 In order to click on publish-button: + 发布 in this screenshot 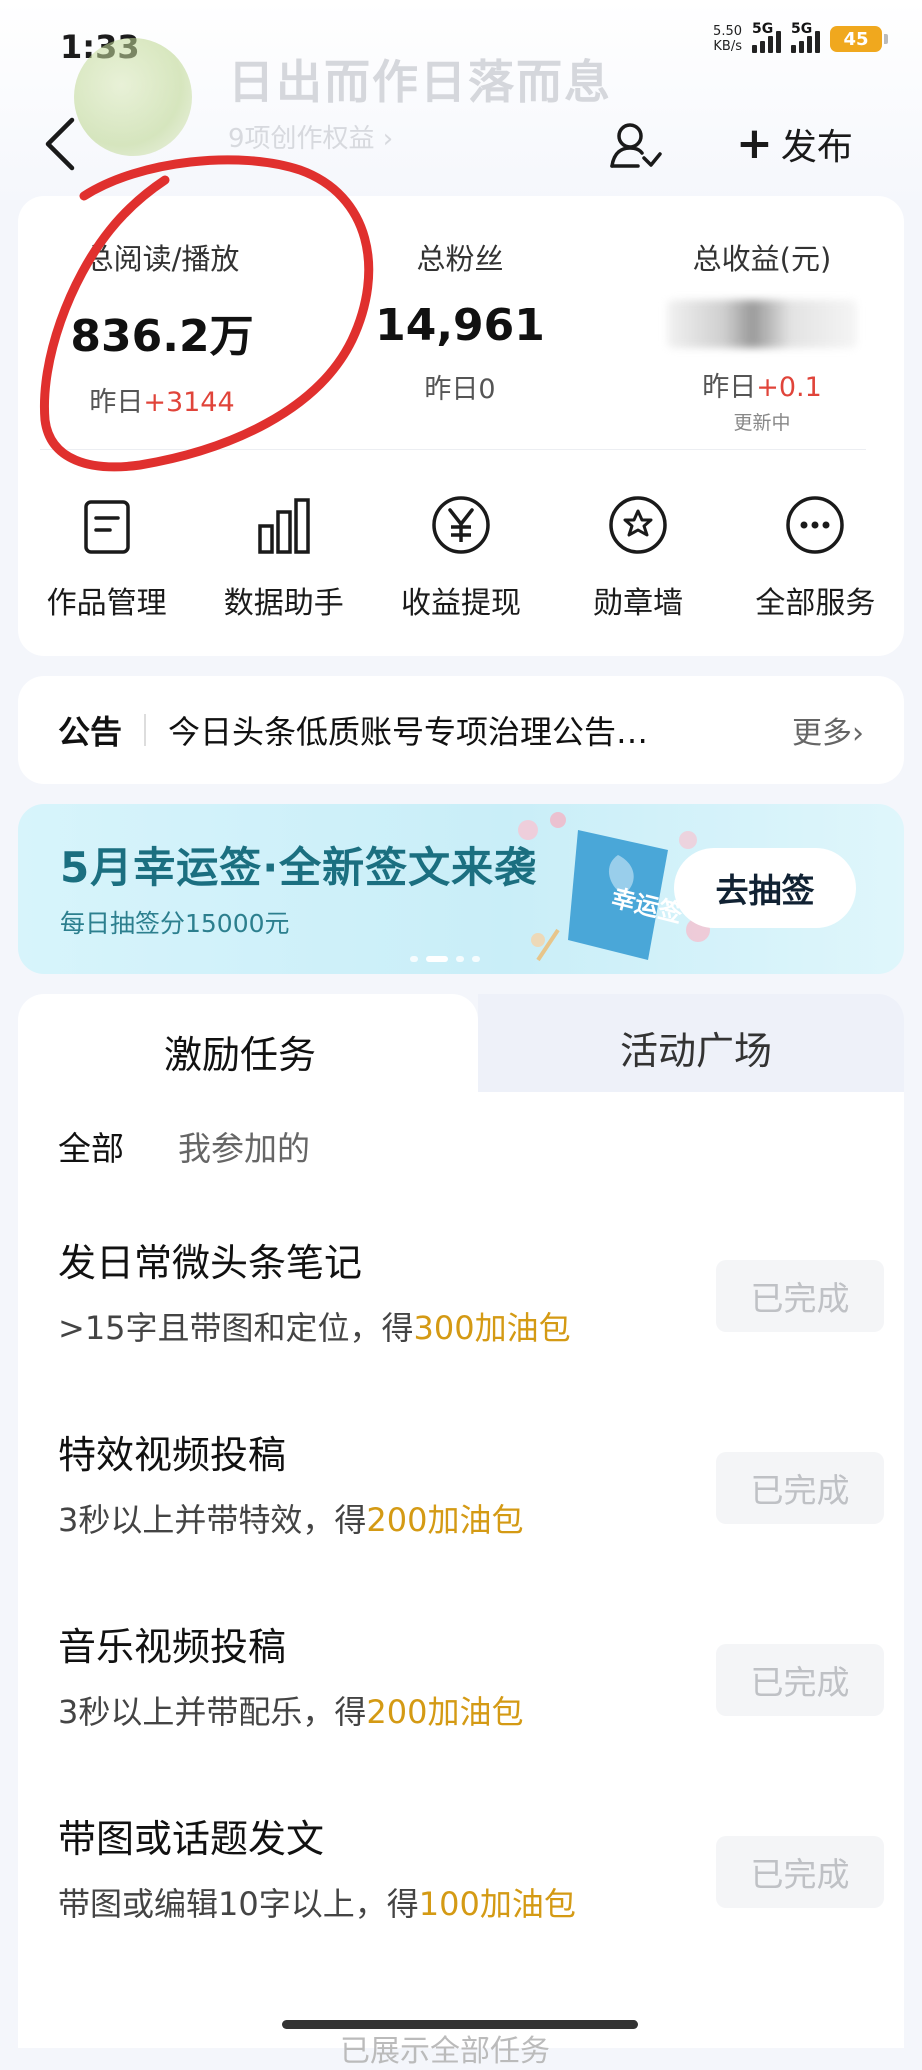, I will do `click(794, 144)`.